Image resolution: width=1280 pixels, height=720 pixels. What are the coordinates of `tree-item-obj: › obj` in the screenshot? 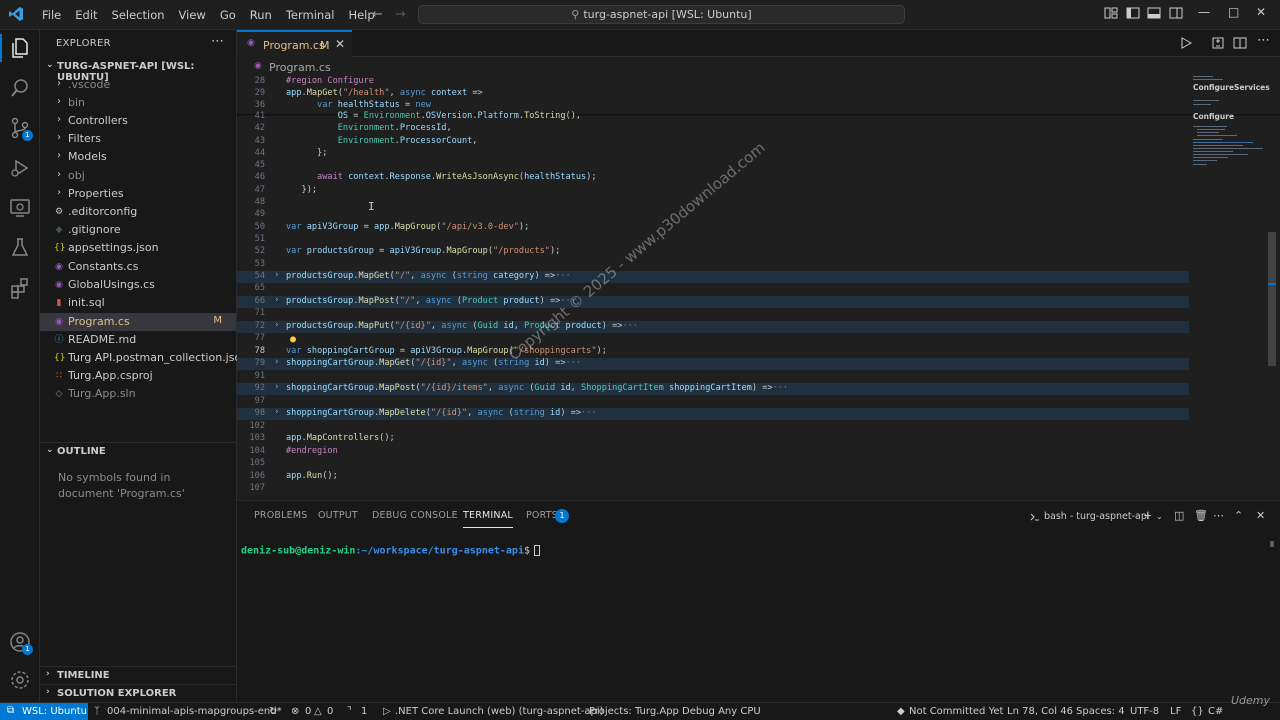 It's located at (138, 176).